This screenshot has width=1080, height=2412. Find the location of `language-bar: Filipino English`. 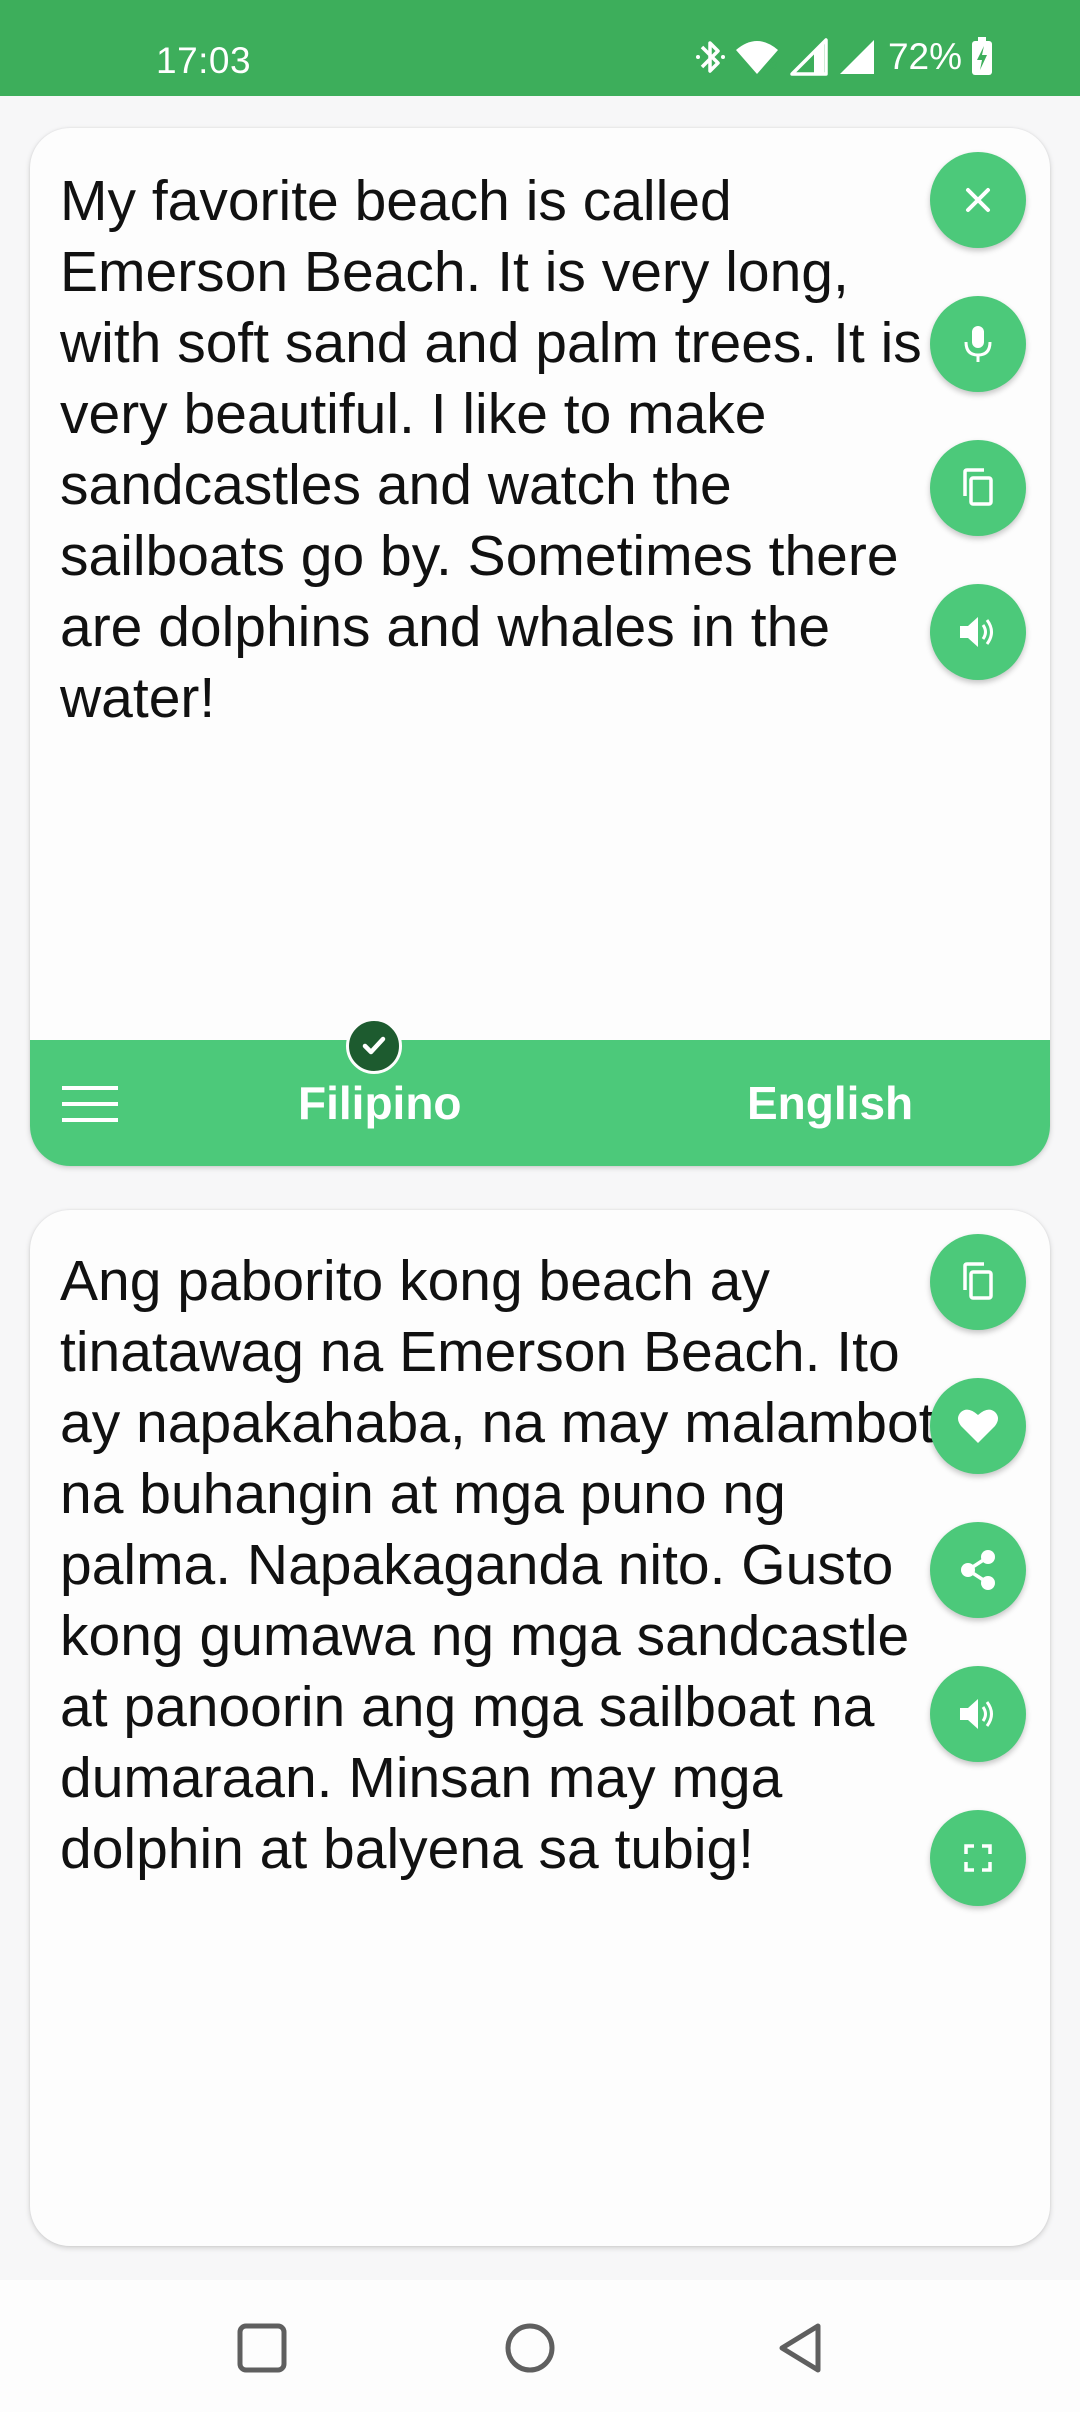

language-bar: Filipino English is located at coordinates (540, 1092).